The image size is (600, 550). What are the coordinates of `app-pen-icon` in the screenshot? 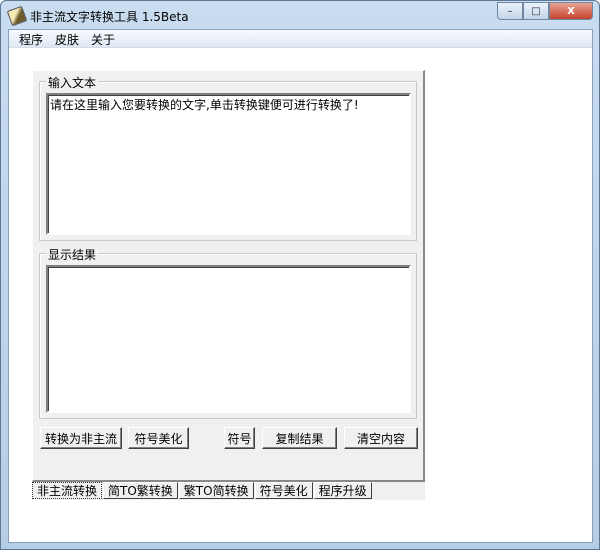 It's located at (17, 16).